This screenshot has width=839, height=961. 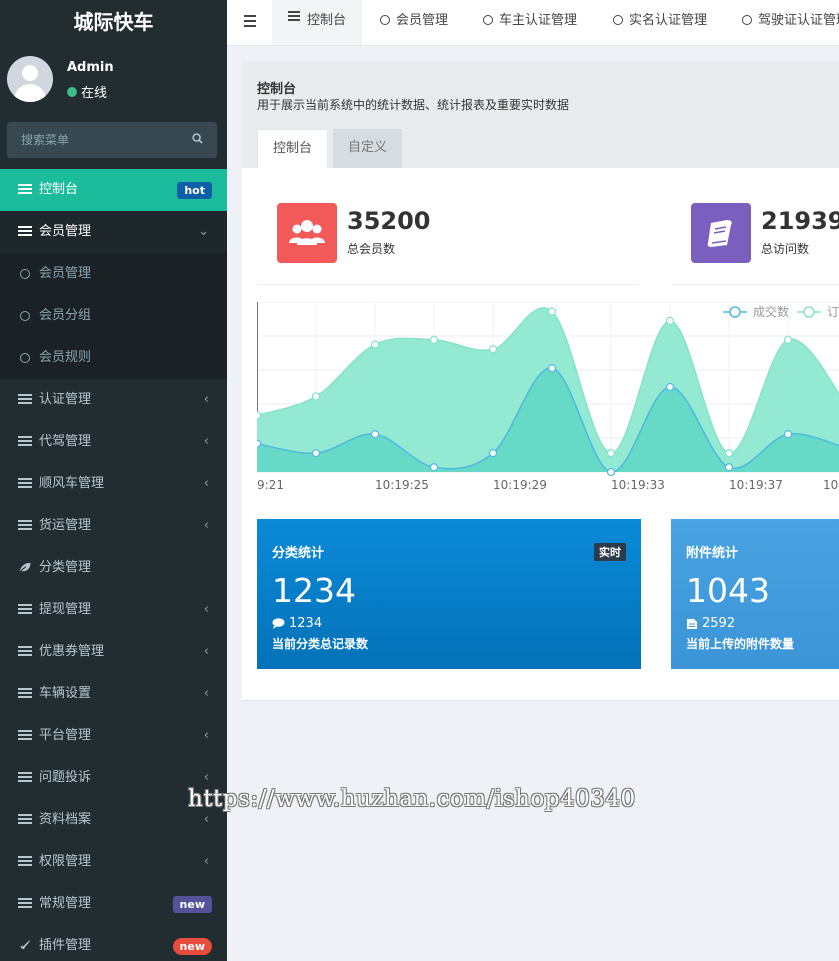 What do you see at coordinates (412, 799) in the screenshot?
I see `watermark: https://www.huzhan.com/ishop40340` at bounding box center [412, 799].